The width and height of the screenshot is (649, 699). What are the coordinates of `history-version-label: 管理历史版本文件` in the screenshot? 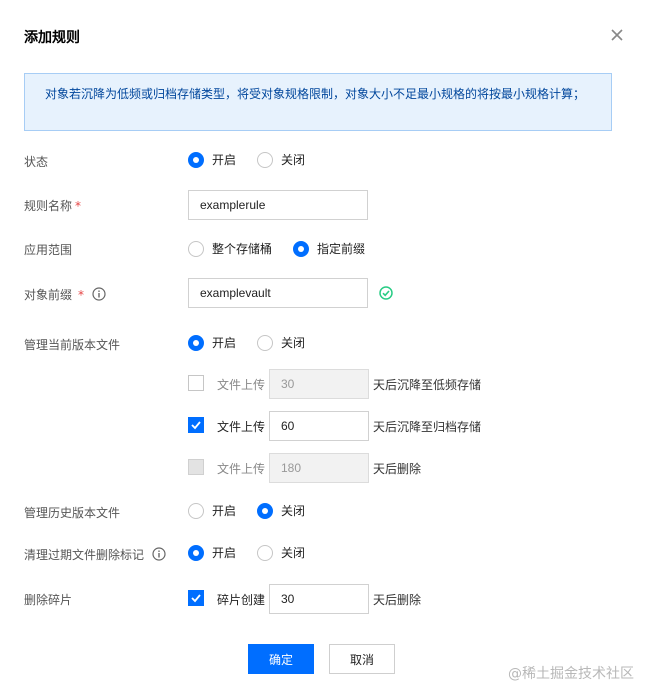 It's located at (72, 513).